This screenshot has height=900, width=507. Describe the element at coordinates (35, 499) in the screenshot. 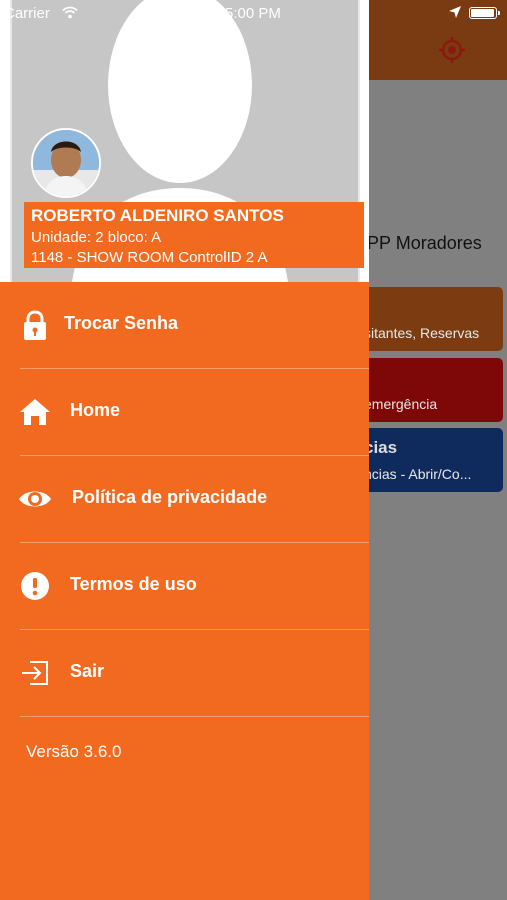

I see `eye-icon` at that location.